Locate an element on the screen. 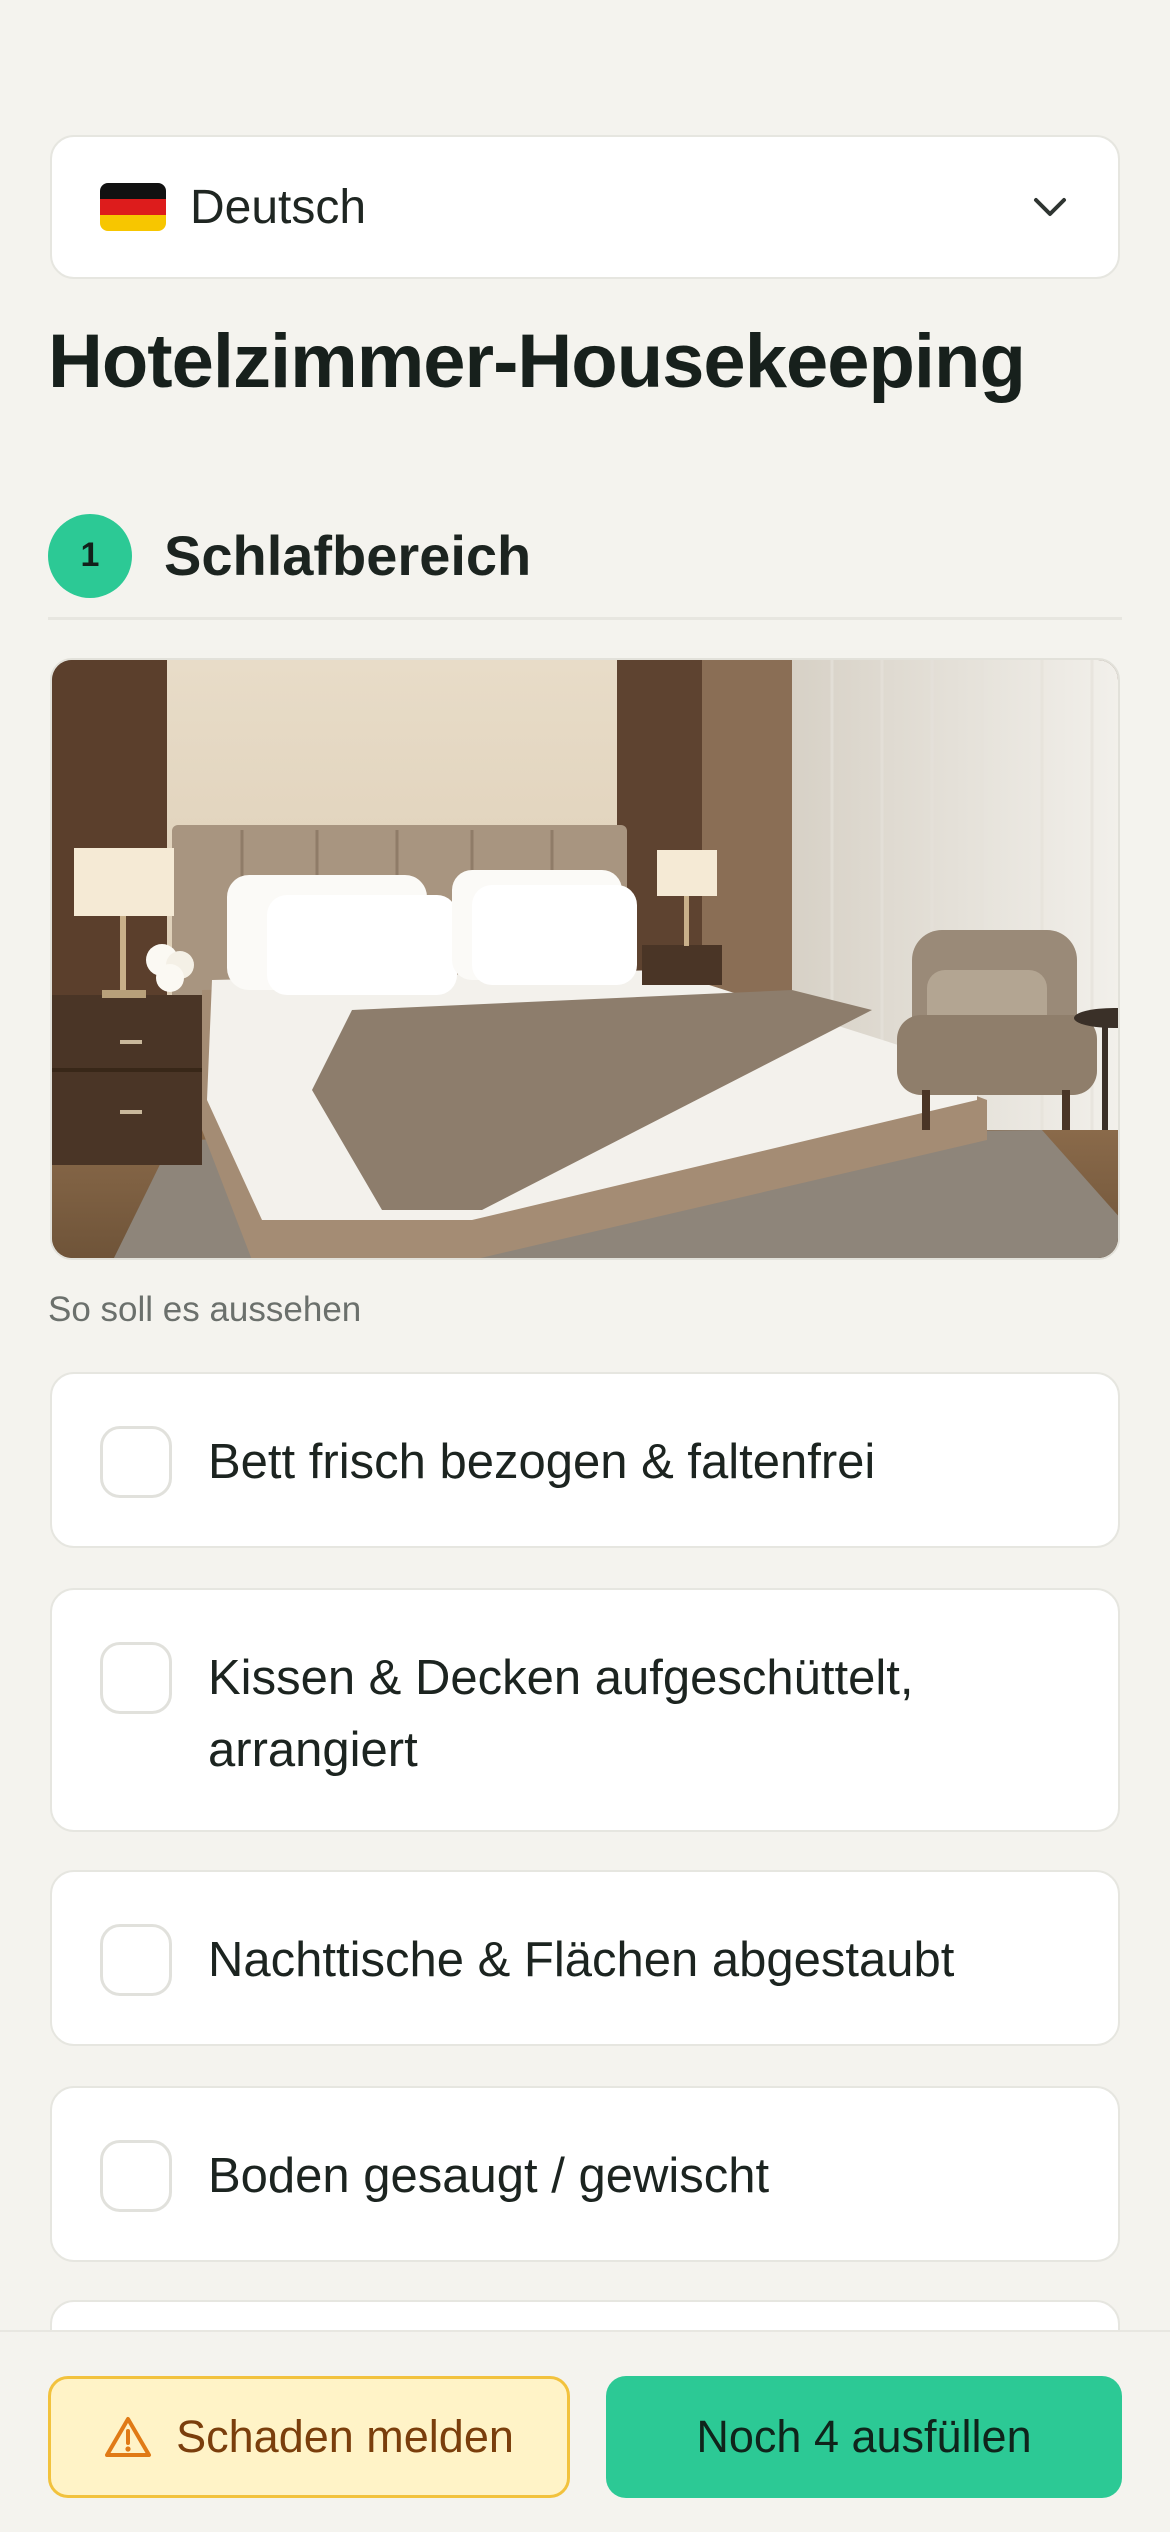  section-header: 1 Schlafbereich is located at coordinates (585, 565).